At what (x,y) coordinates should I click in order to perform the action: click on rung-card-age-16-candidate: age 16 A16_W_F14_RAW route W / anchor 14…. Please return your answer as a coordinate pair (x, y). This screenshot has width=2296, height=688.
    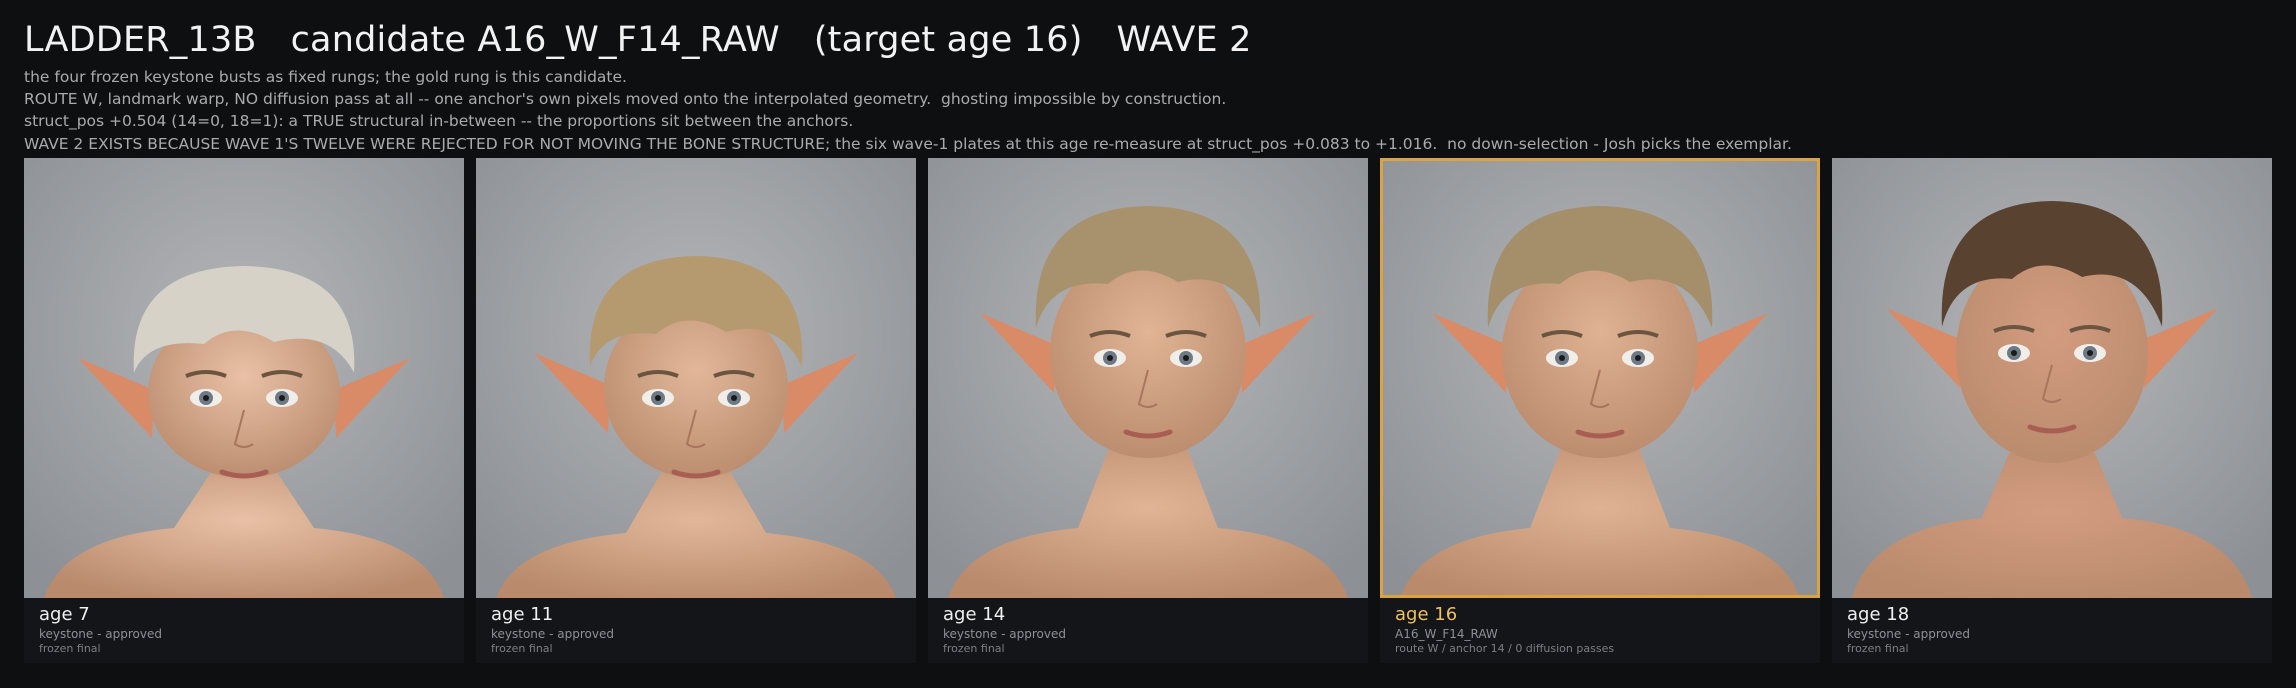
    Looking at the image, I should click on (1600, 410).